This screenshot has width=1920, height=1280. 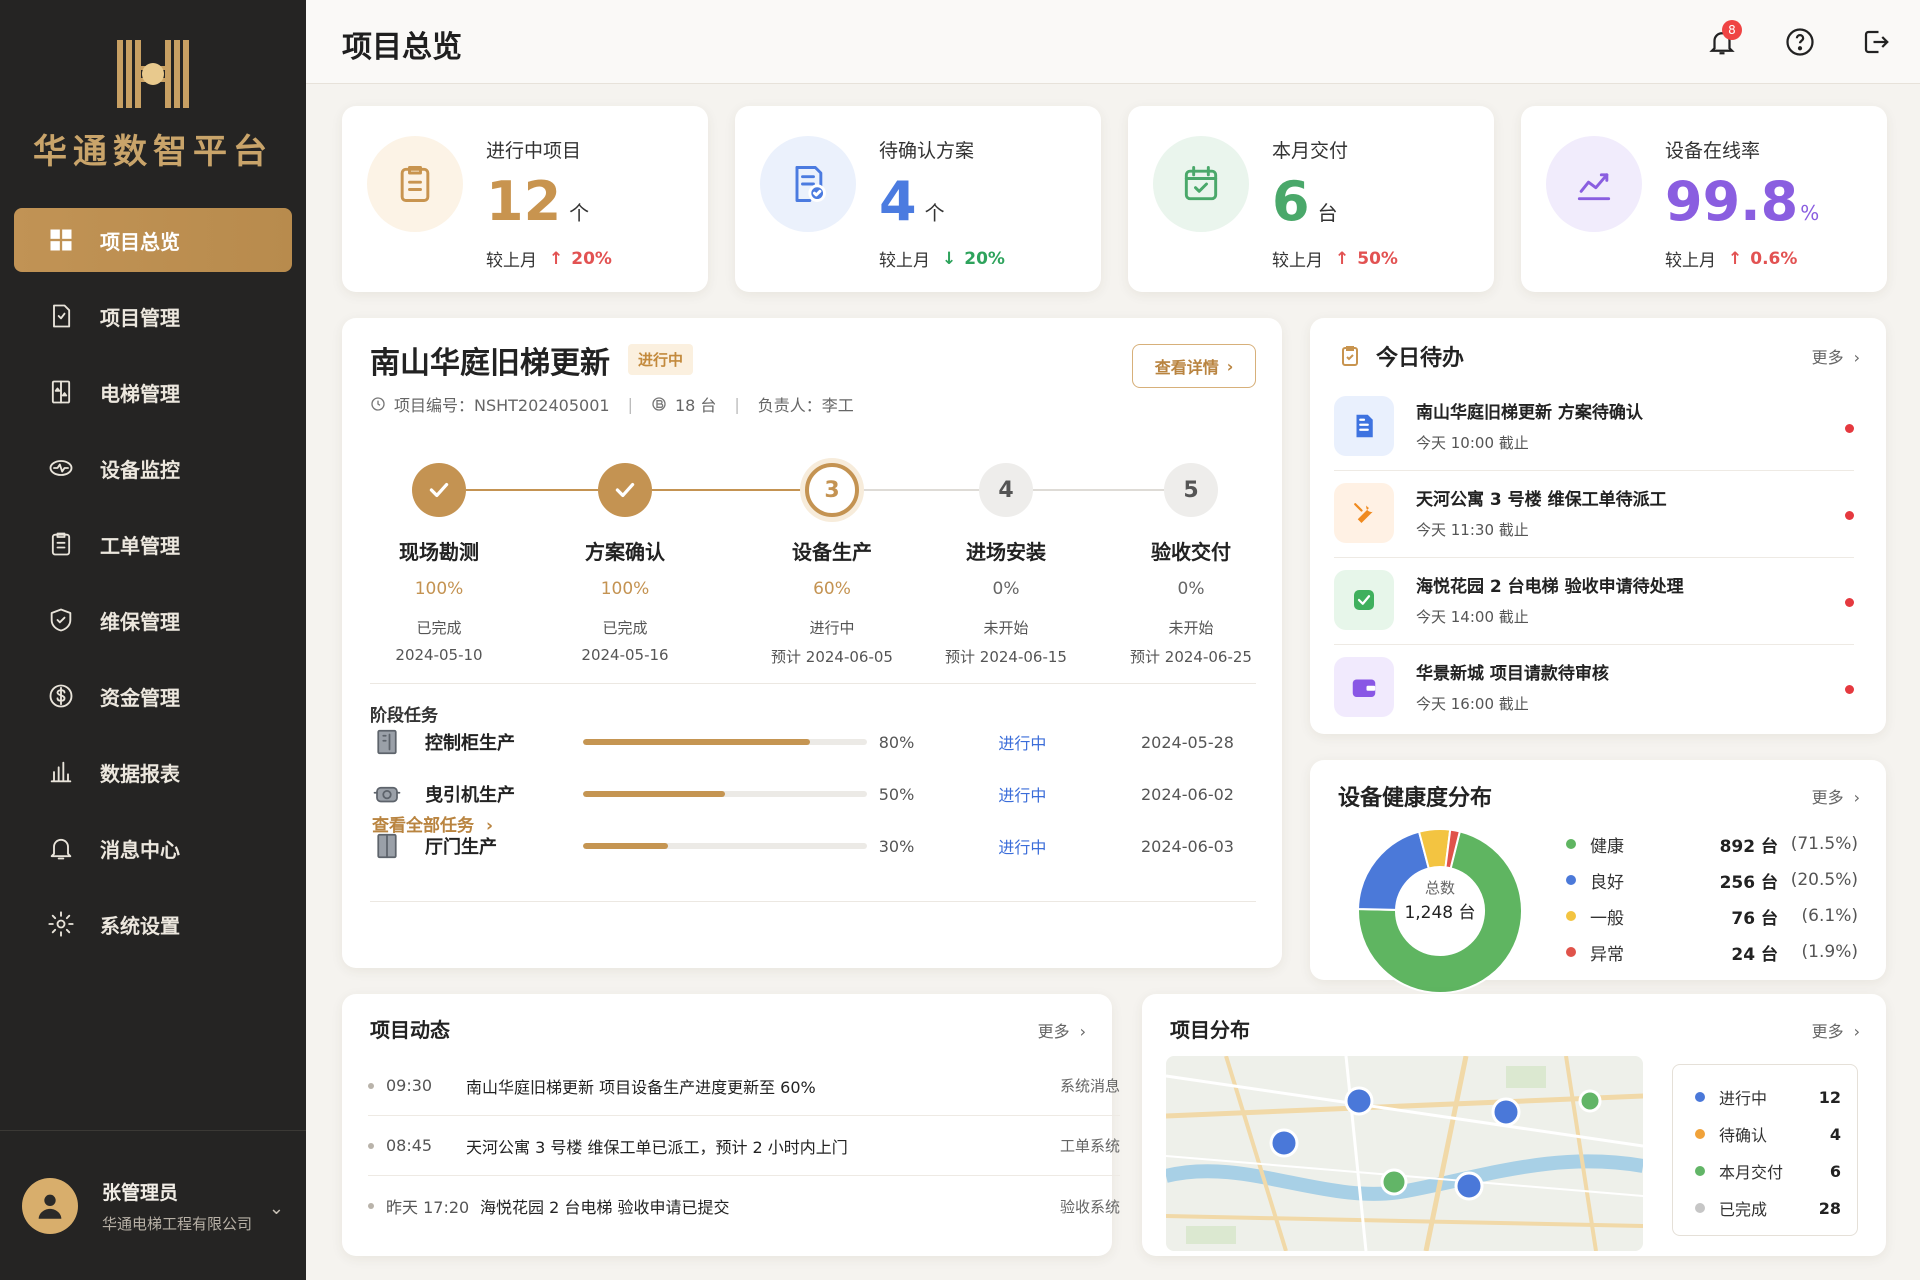 I want to click on task-date: 2024-05-28, so click(x=1187, y=742).